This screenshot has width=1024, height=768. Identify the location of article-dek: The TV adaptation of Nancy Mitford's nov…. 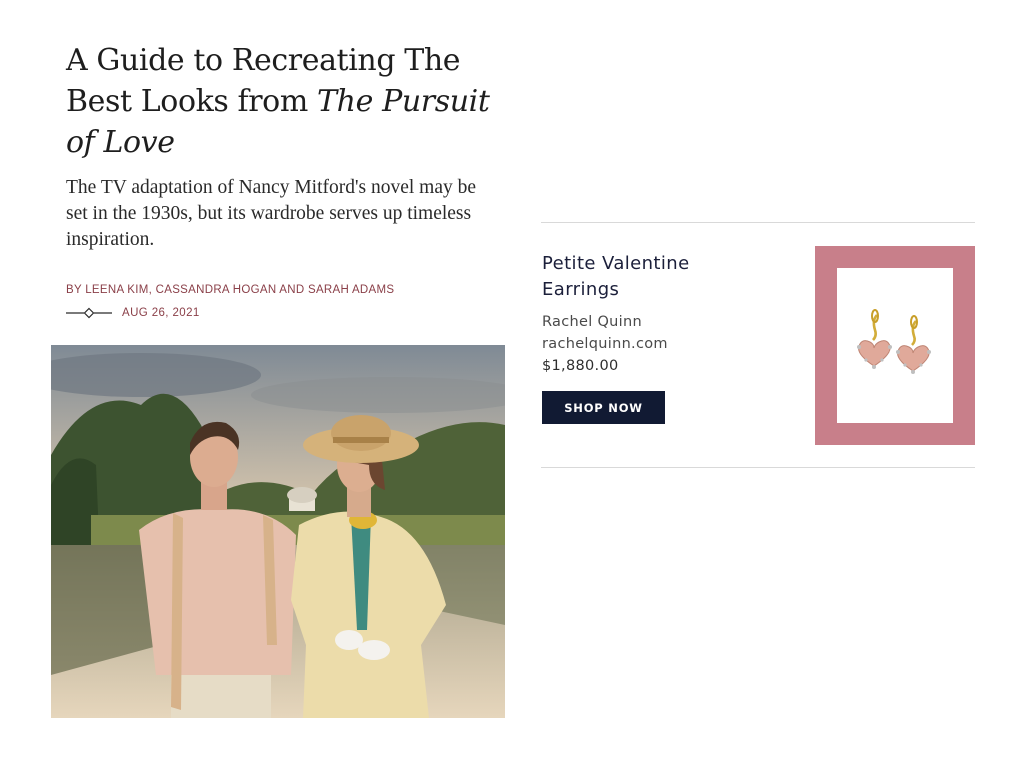
(271, 213).